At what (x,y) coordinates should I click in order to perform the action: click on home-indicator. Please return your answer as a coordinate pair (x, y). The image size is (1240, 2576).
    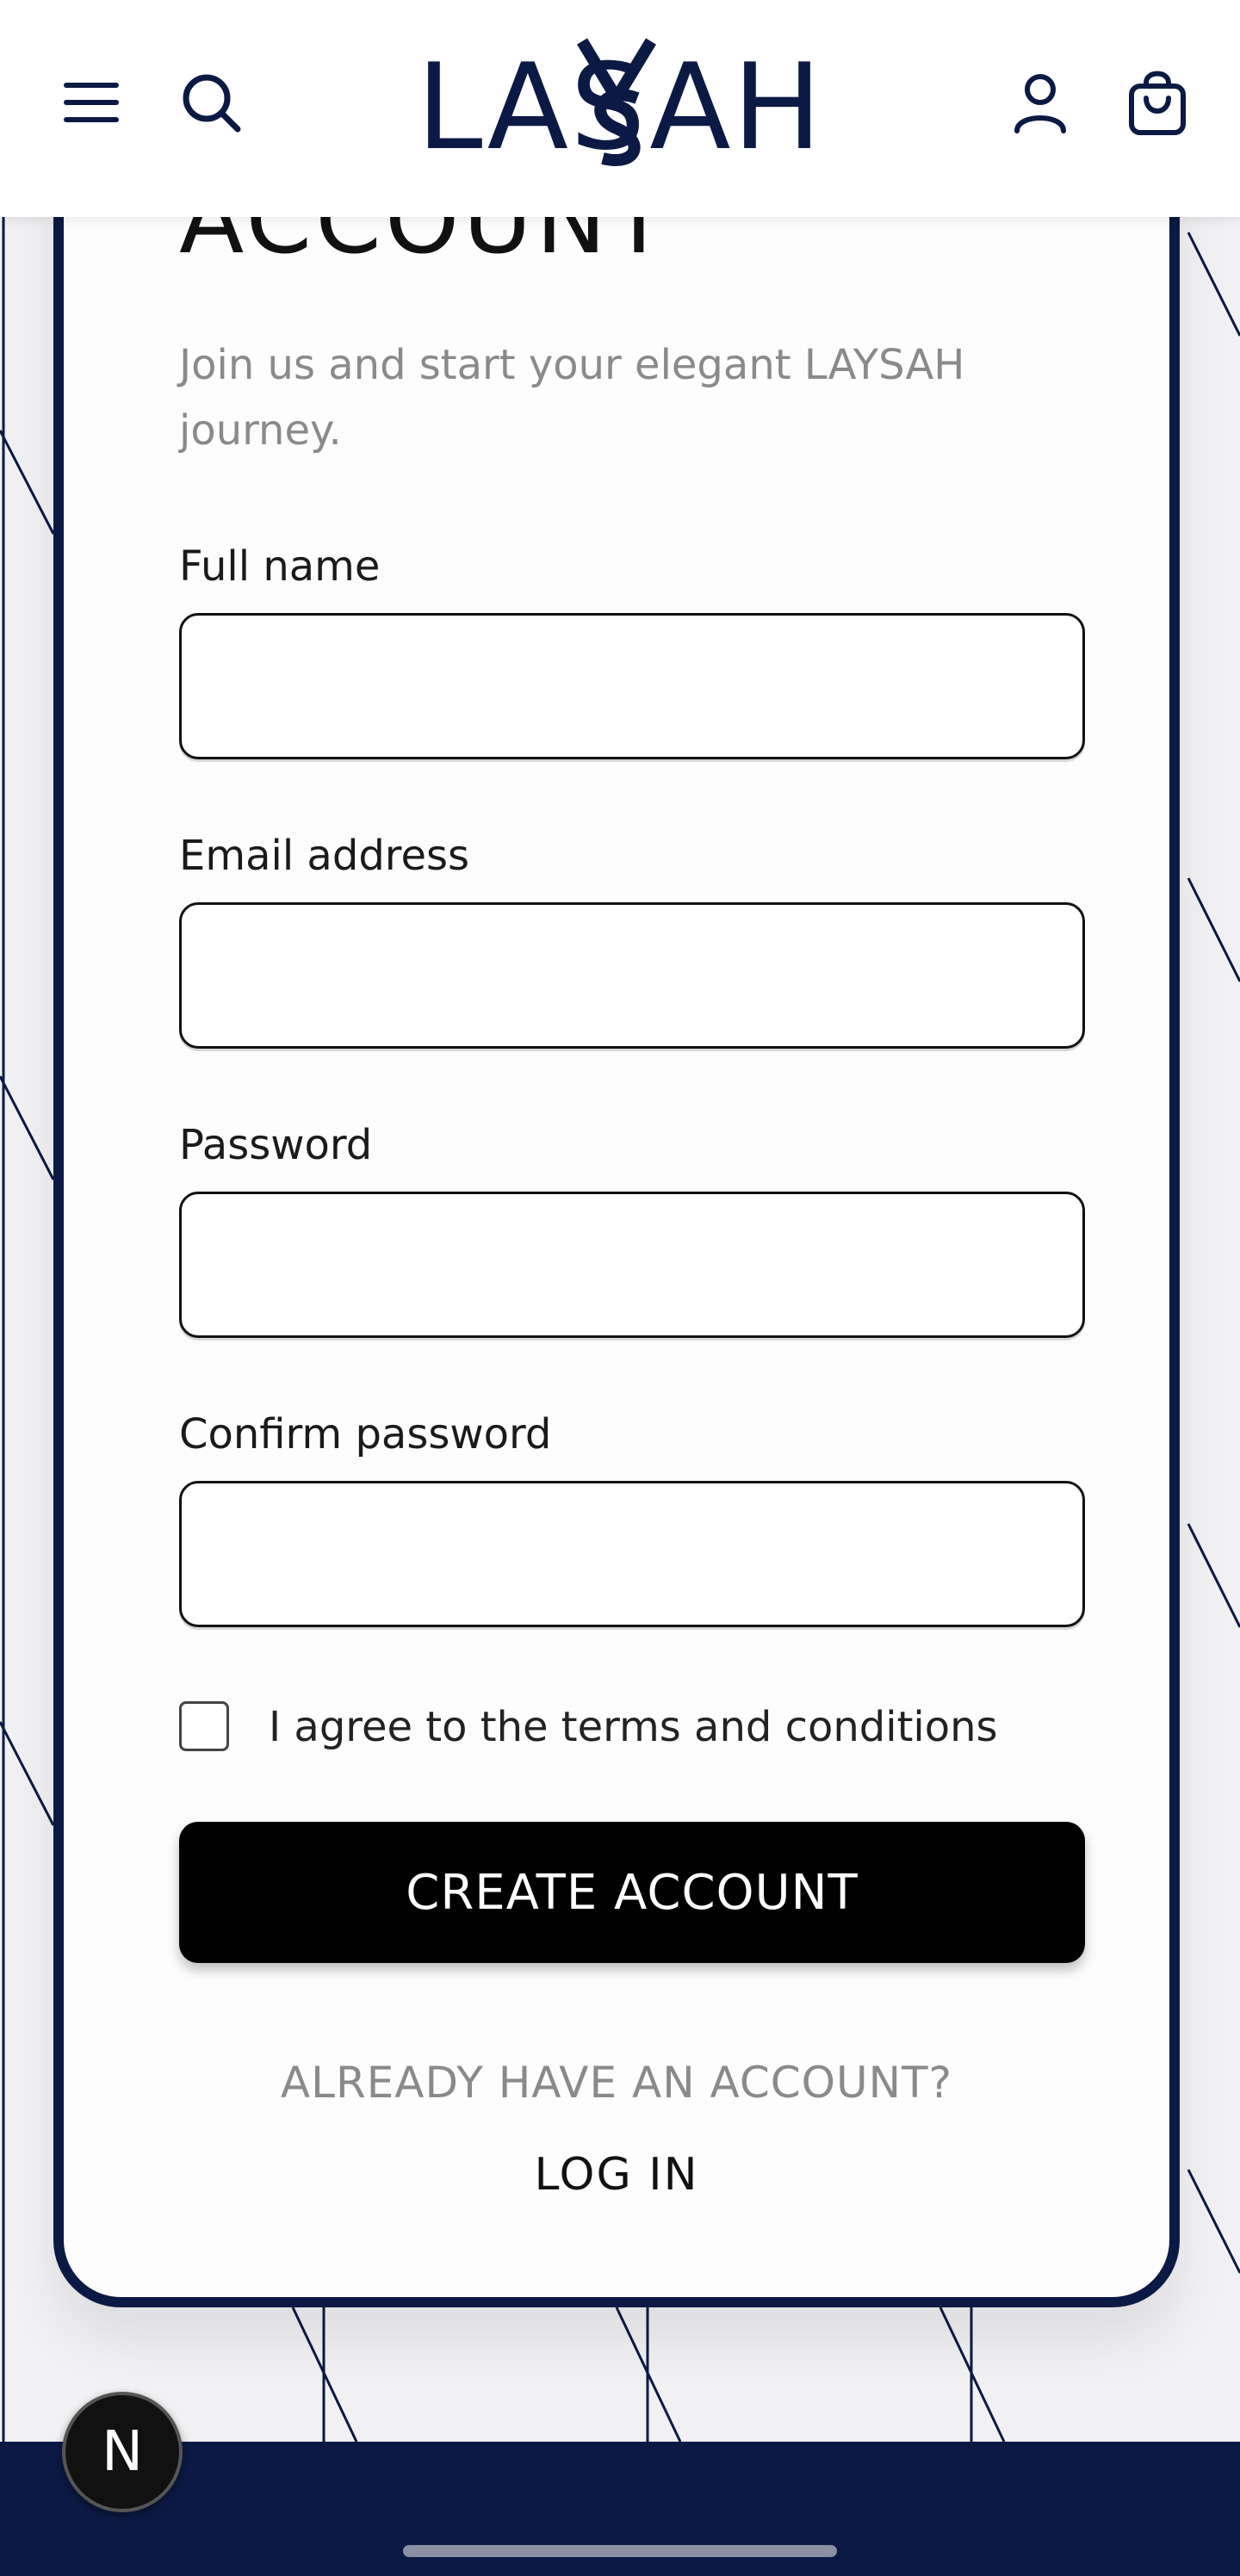
    Looking at the image, I should click on (620, 2551).